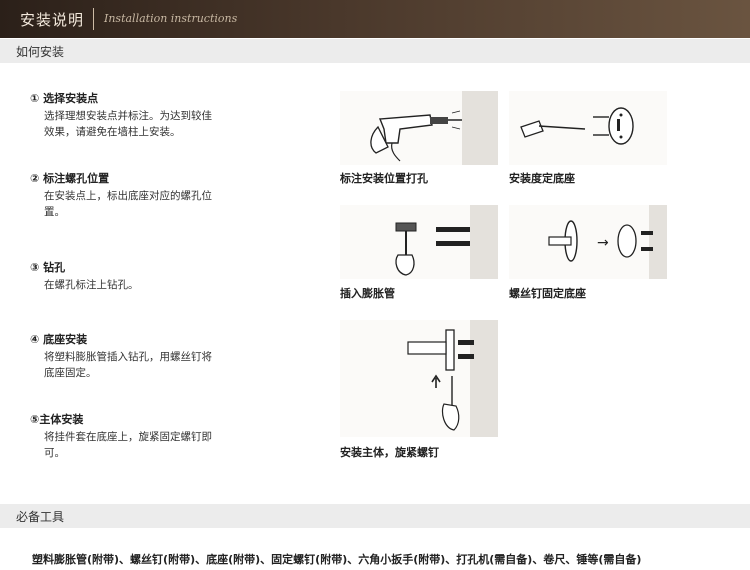  I want to click on figure-base-mount: →, so click(588, 242).